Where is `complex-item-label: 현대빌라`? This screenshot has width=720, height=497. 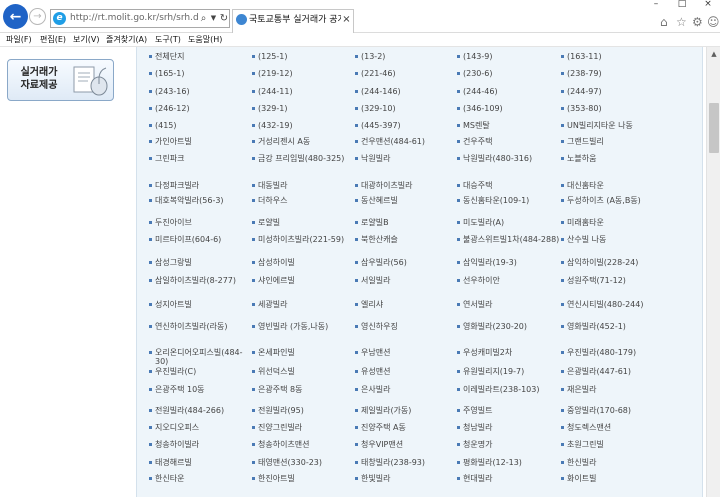
complex-item-label: 현대빌라 is located at coordinates (478, 478).